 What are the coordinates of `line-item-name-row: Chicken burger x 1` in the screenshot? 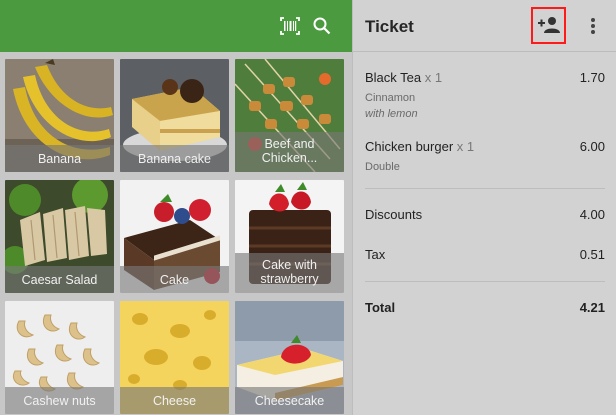 It's located at (419, 146).